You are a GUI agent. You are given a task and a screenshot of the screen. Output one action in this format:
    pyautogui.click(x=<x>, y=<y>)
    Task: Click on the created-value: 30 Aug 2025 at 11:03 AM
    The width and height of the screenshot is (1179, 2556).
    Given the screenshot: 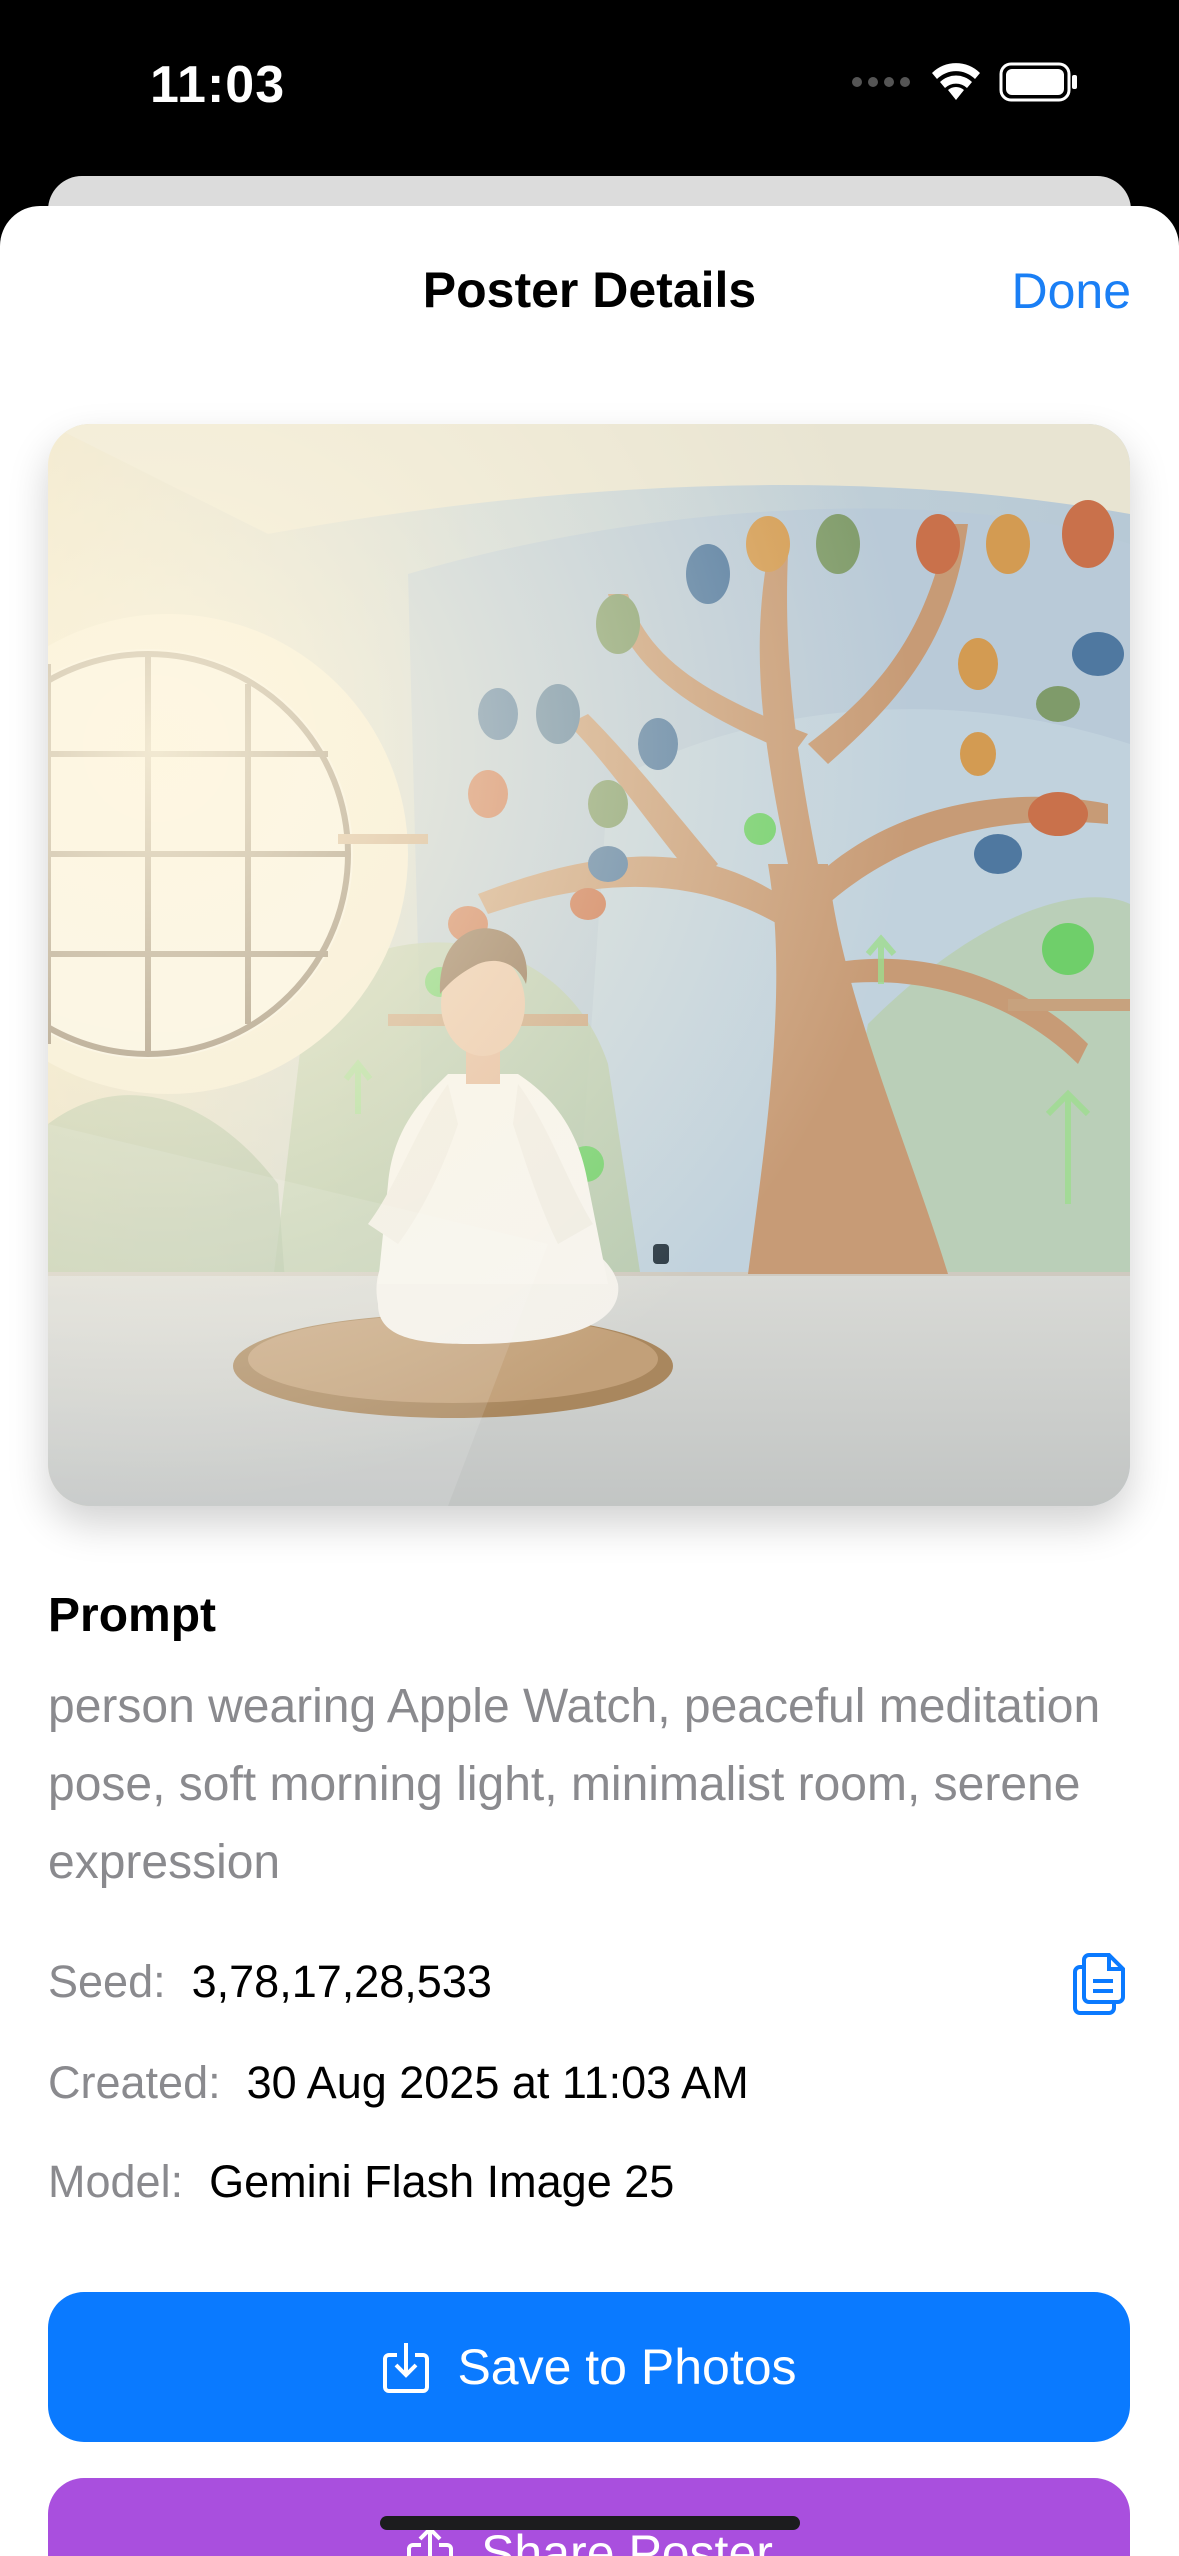 What is the action you would take?
    pyautogui.click(x=497, y=2082)
    